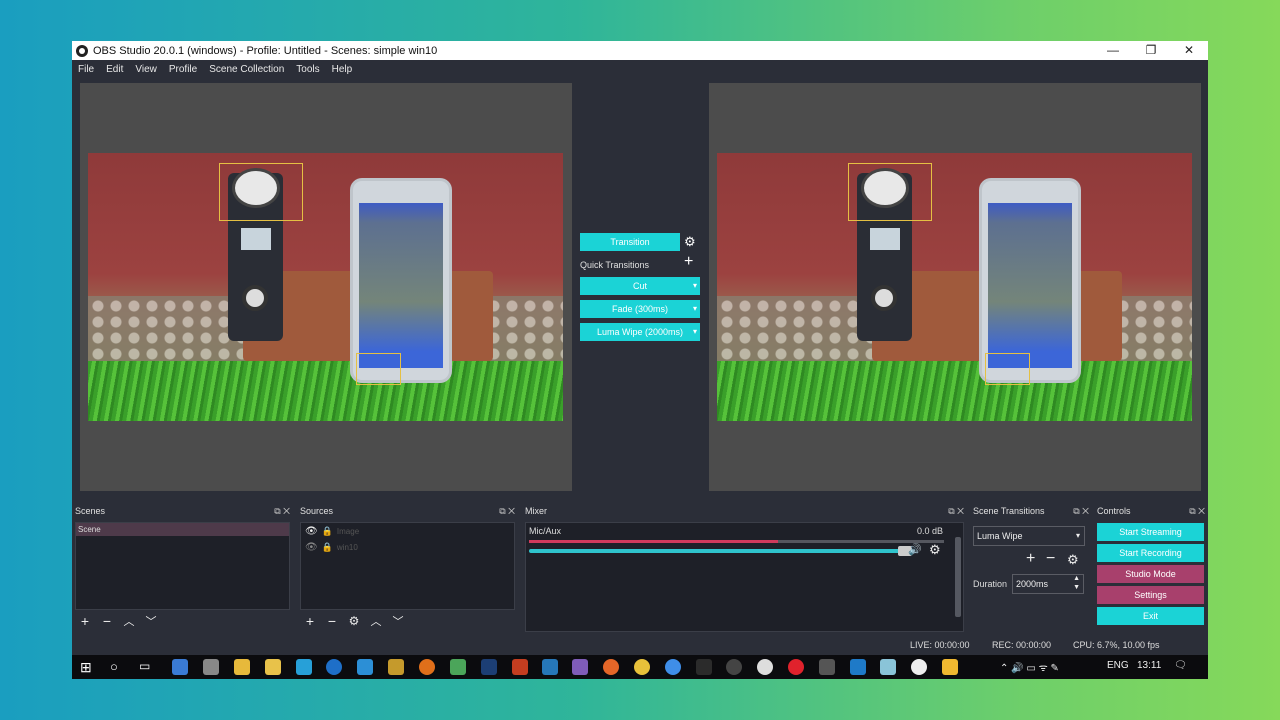 This screenshot has height=720, width=1280. I want to click on live-status: LIVE: 00:00:00, so click(940, 645).